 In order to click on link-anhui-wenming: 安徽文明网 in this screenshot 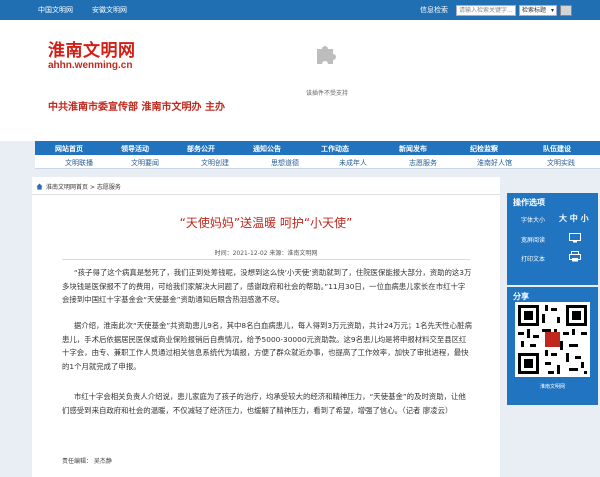, I will do `click(109, 10)`.